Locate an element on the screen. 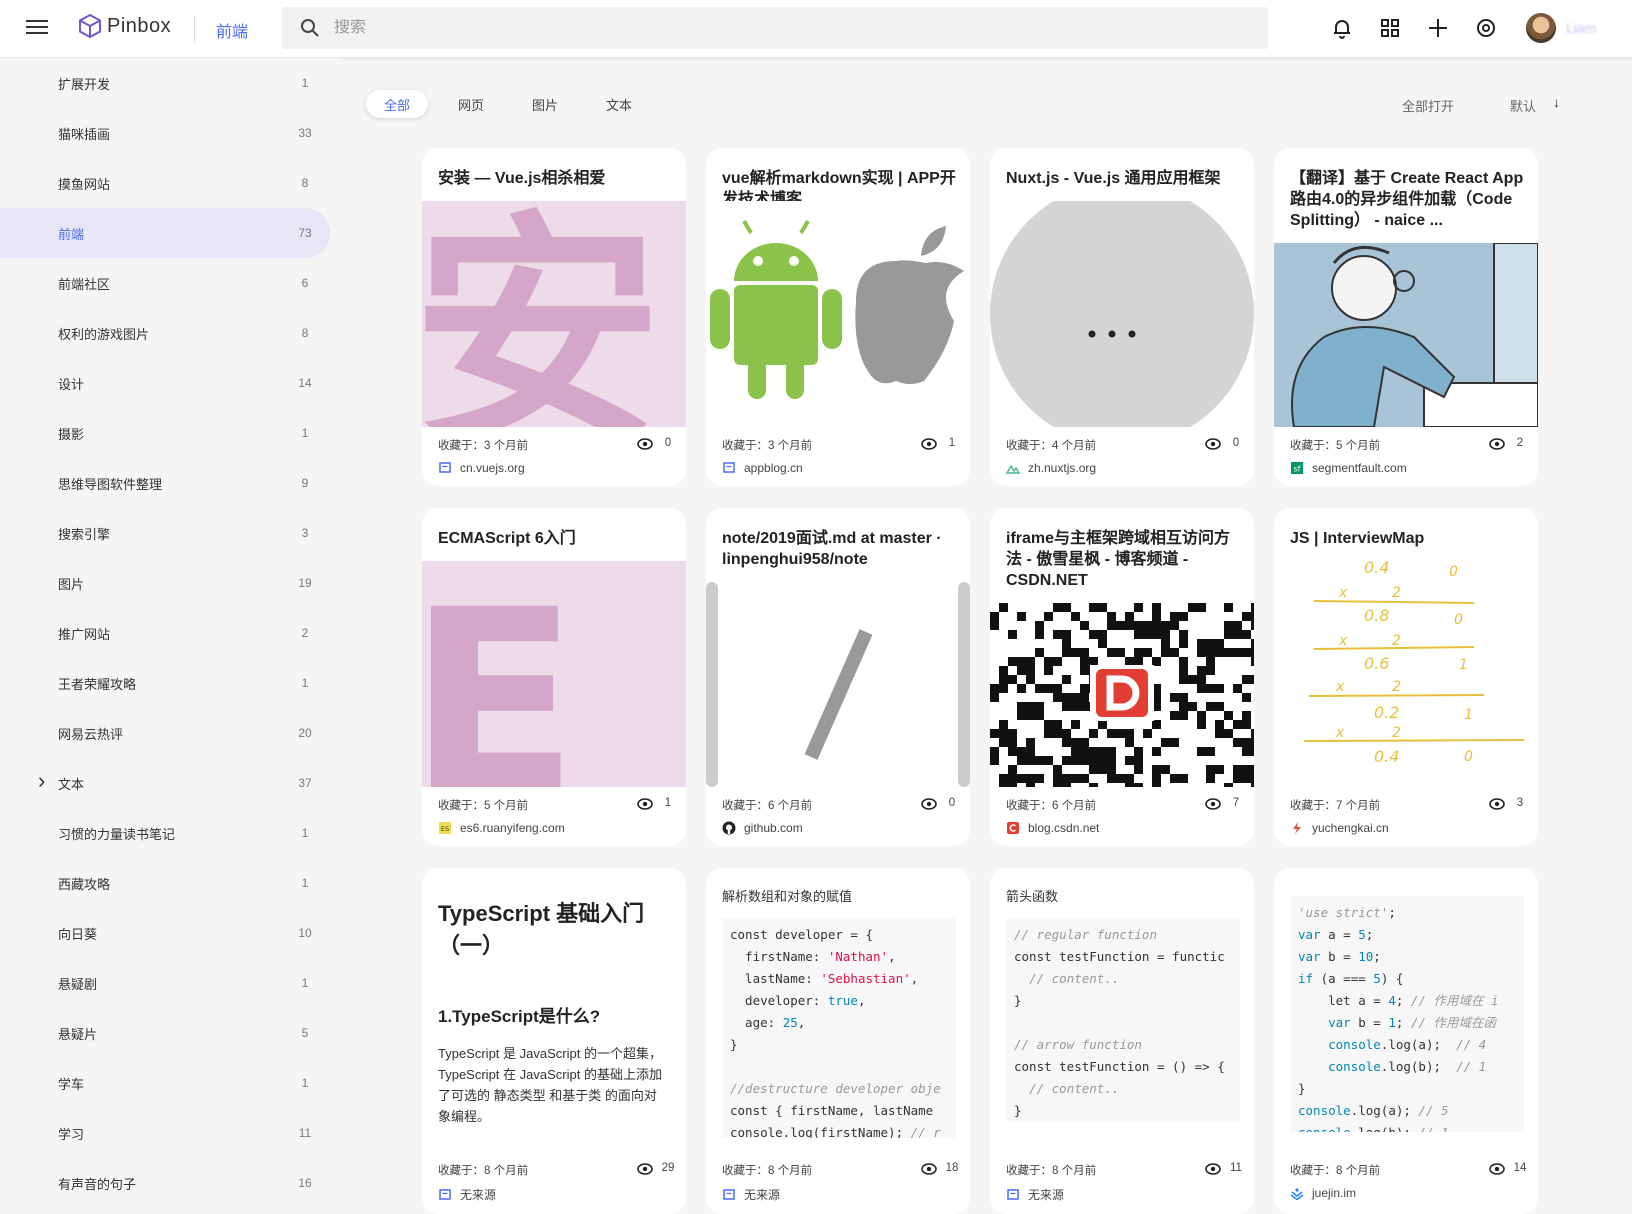 This screenshot has height=1214, width=1632. sidebar-item: 摸鱼网站 8 is located at coordinates (165, 183).